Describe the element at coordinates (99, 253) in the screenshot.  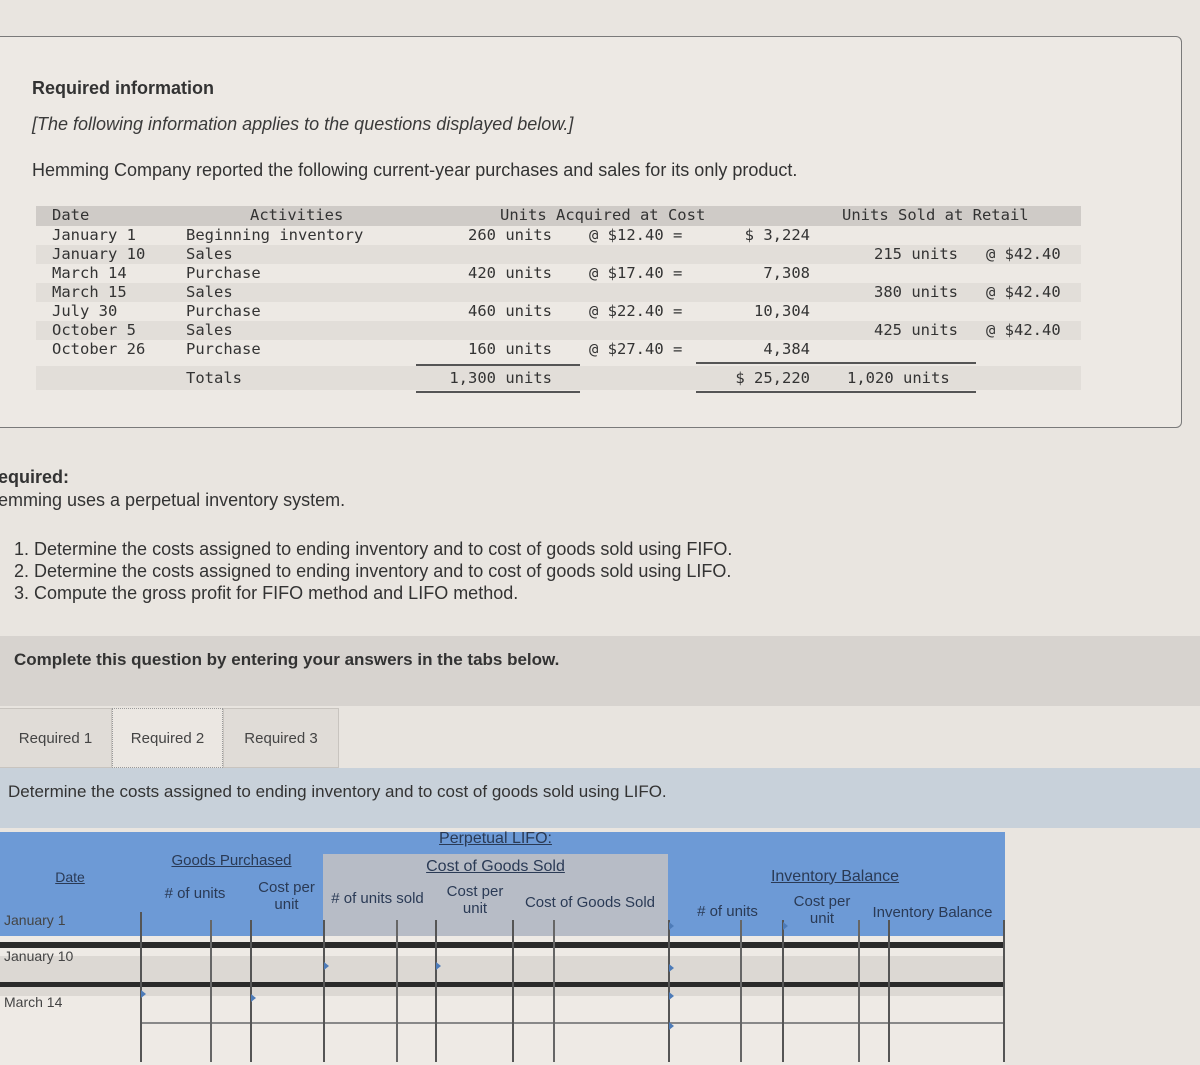
I see `row-date: January 10` at that location.